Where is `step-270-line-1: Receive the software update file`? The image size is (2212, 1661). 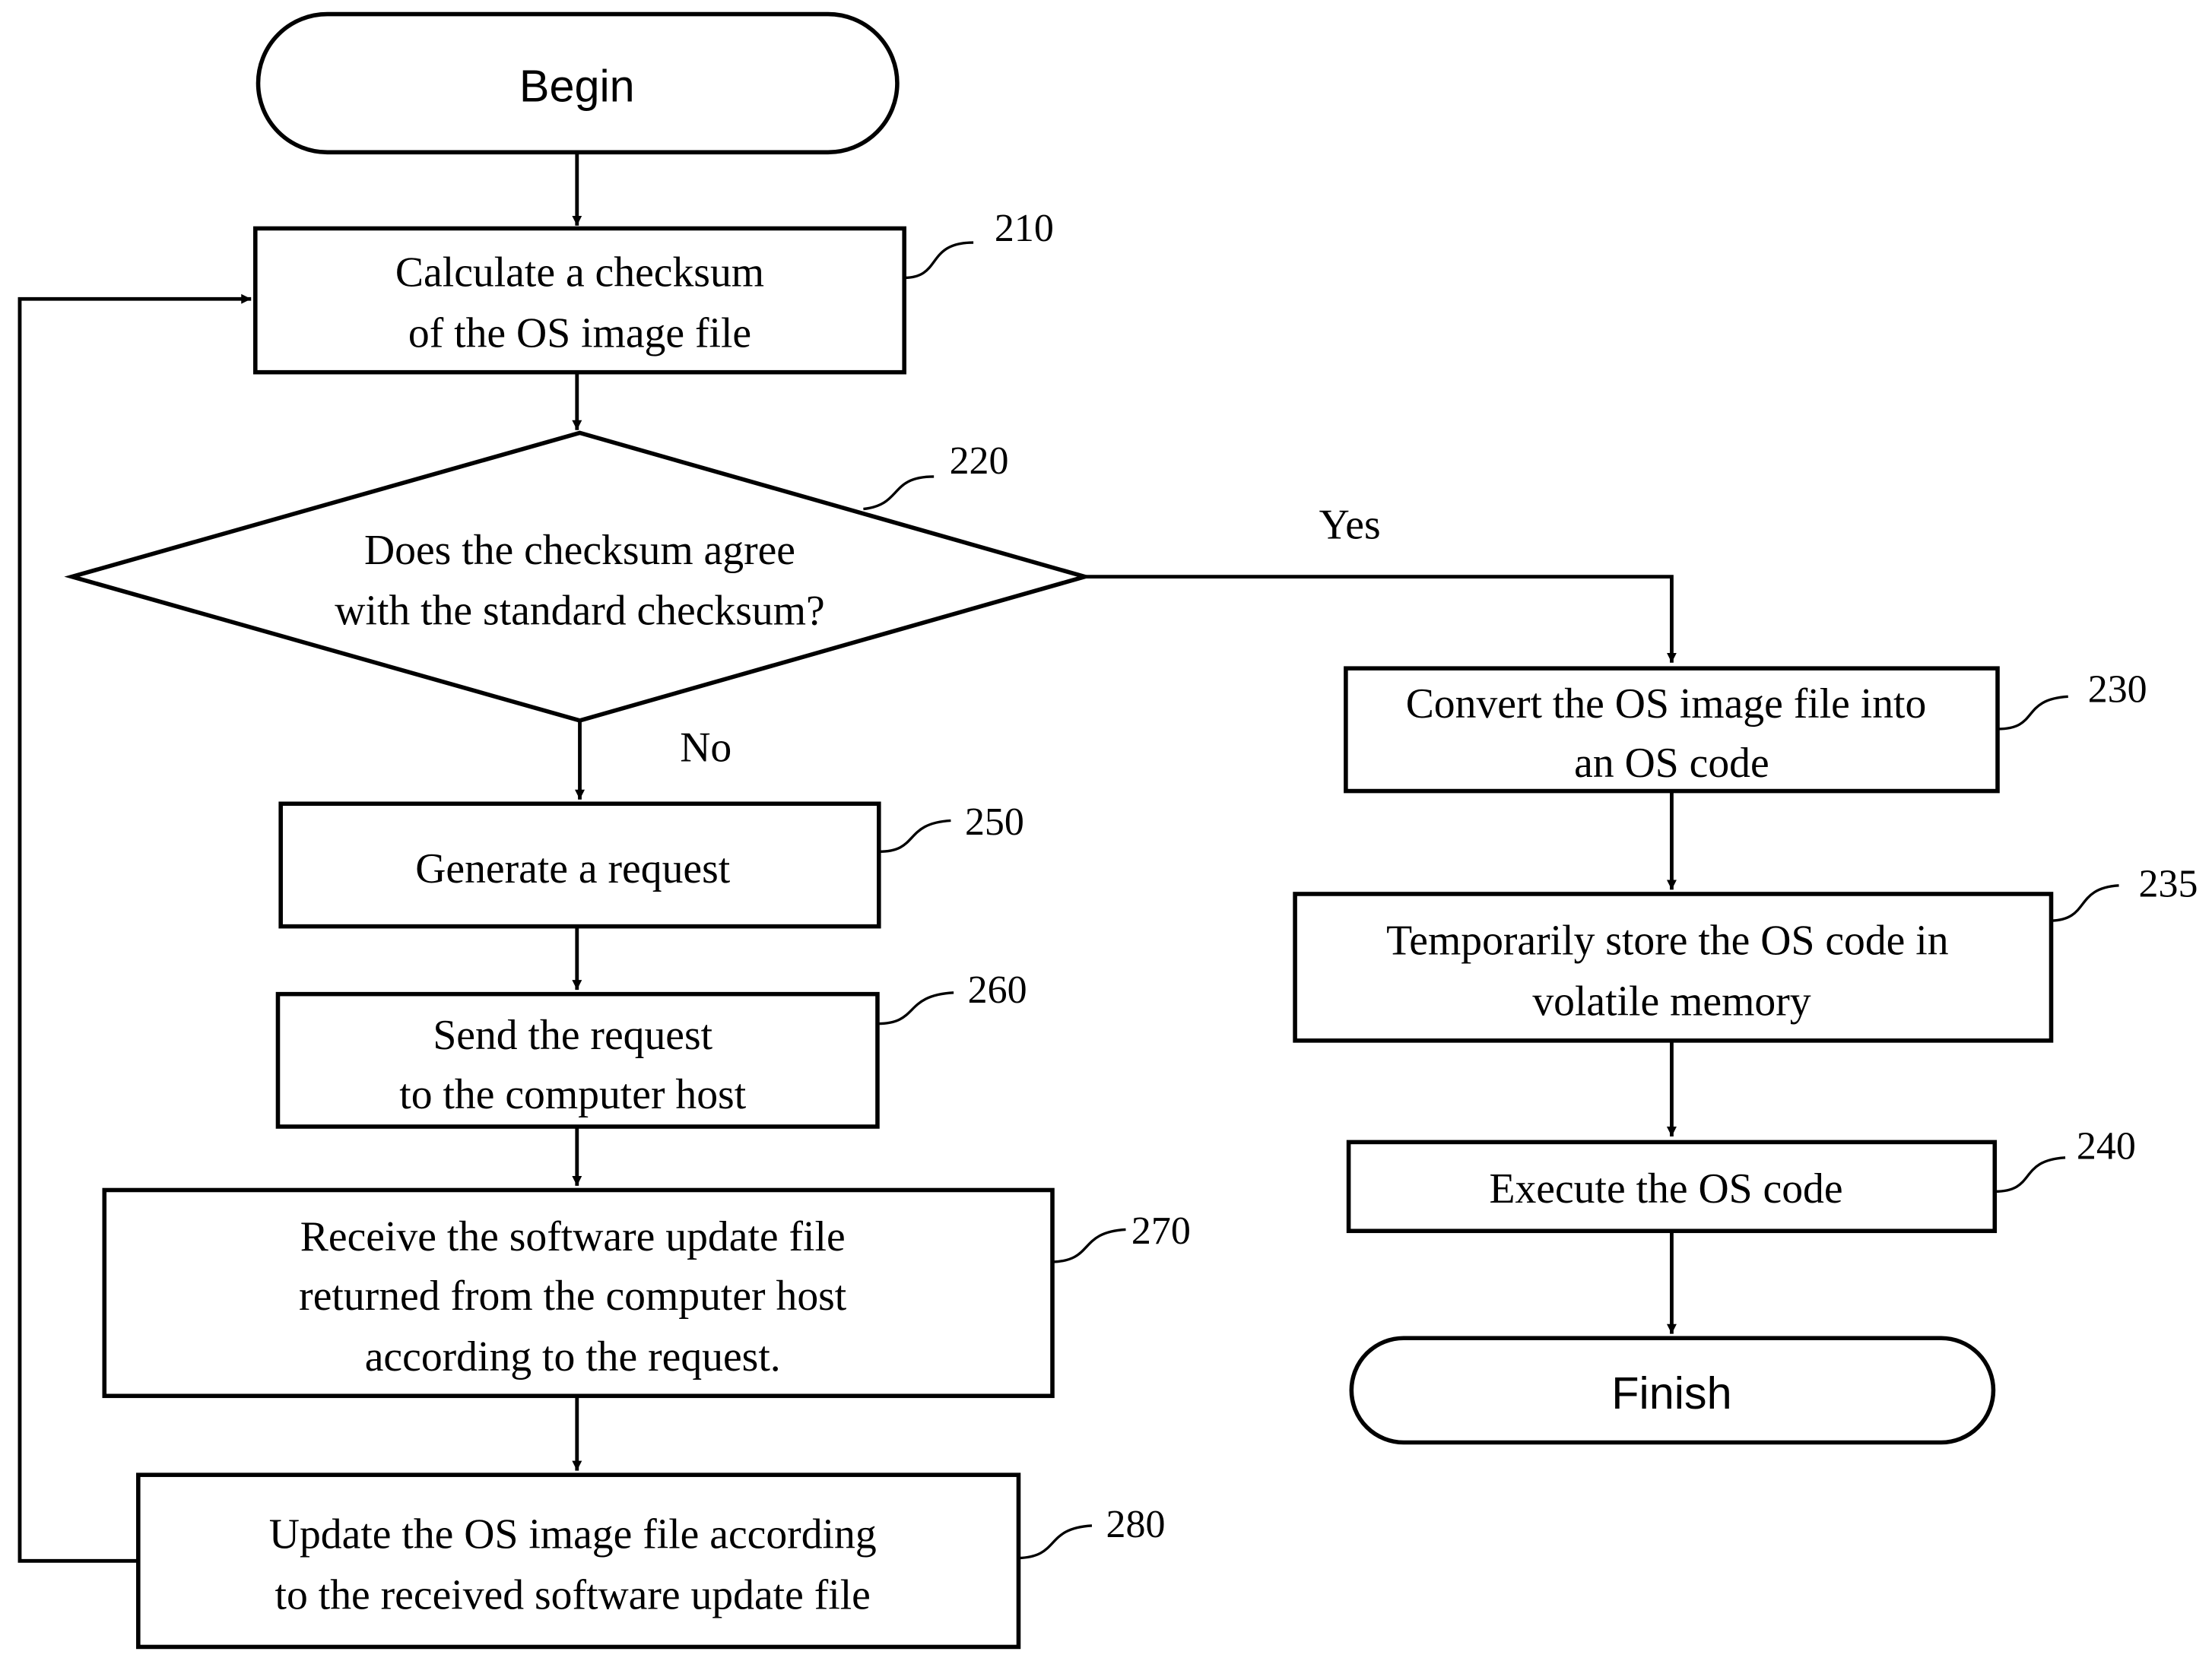 step-270-line-1: Receive the software update file is located at coordinates (573, 1236).